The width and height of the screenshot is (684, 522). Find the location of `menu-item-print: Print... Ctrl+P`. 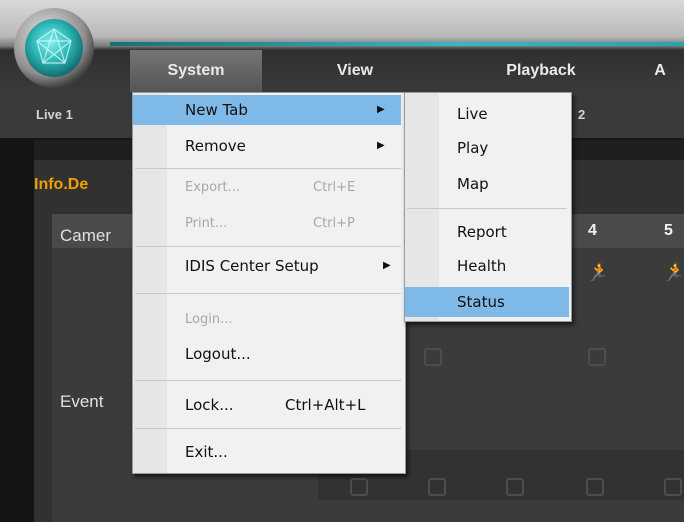

menu-item-print: Print... Ctrl+P is located at coordinates (267, 224).